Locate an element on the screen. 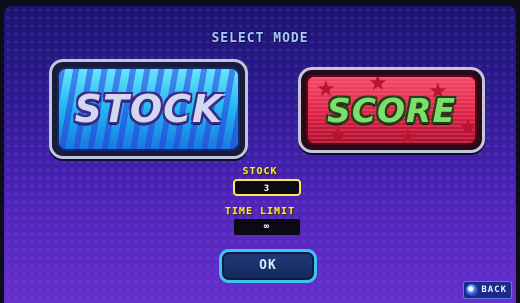  back-button: BACK is located at coordinates (487, 290).